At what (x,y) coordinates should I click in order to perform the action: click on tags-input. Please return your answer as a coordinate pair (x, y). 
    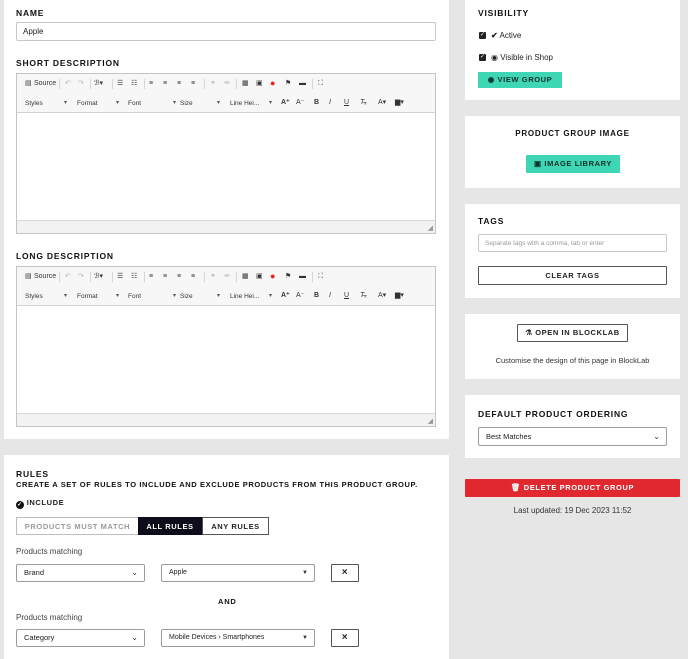
    Looking at the image, I should click on (572, 243).